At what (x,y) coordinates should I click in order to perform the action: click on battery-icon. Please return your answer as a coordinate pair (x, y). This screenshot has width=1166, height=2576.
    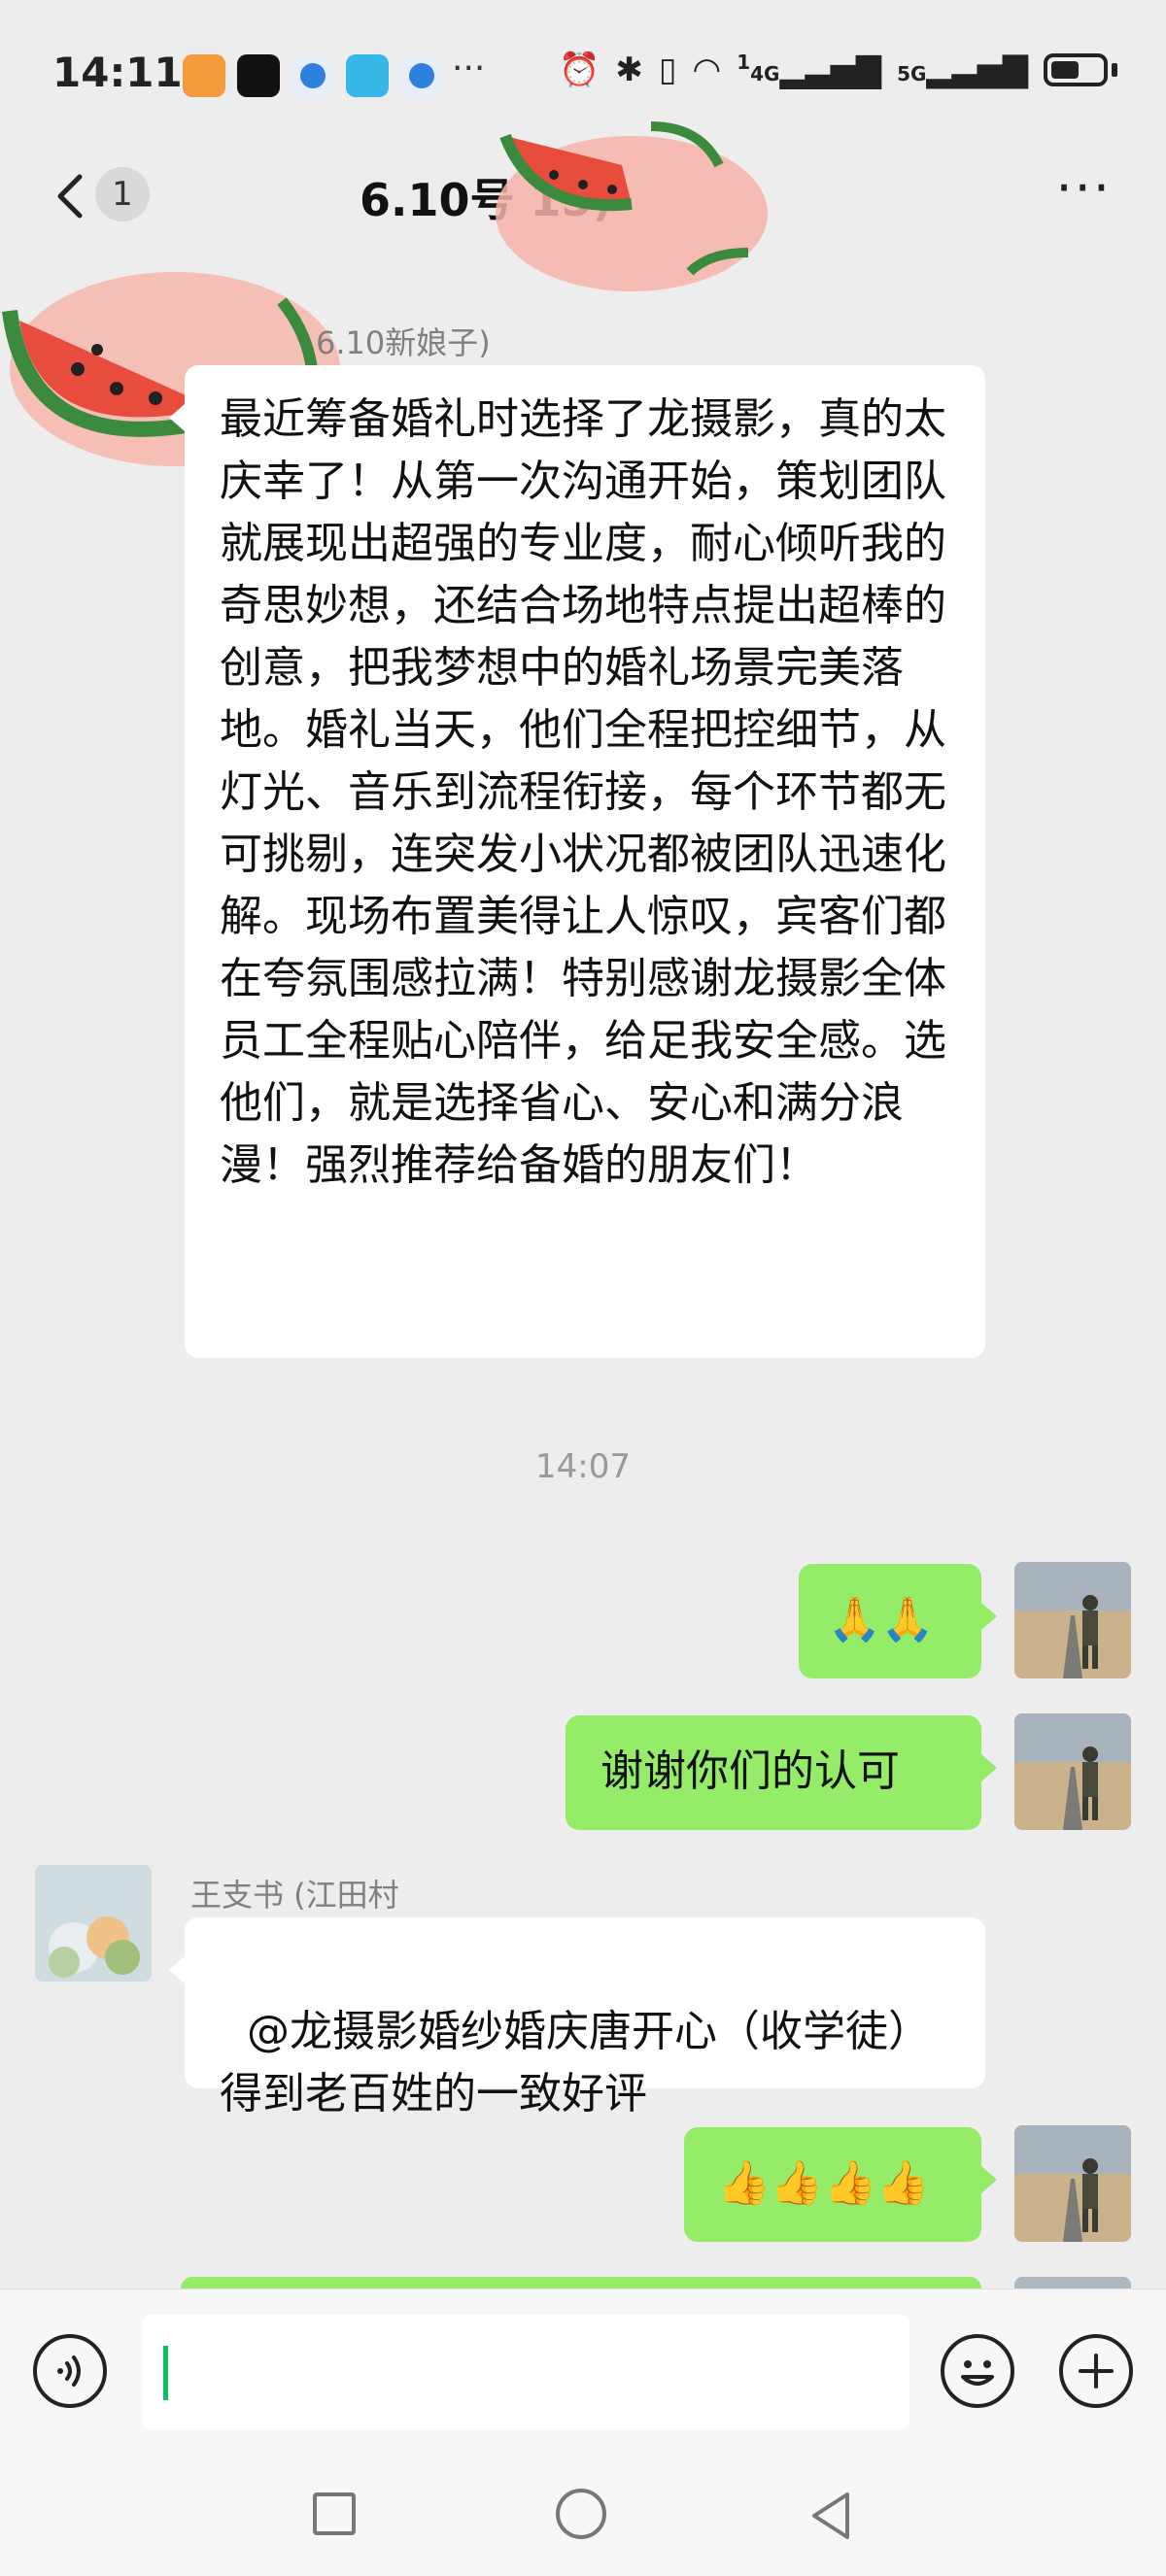
    Looking at the image, I should click on (1076, 70).